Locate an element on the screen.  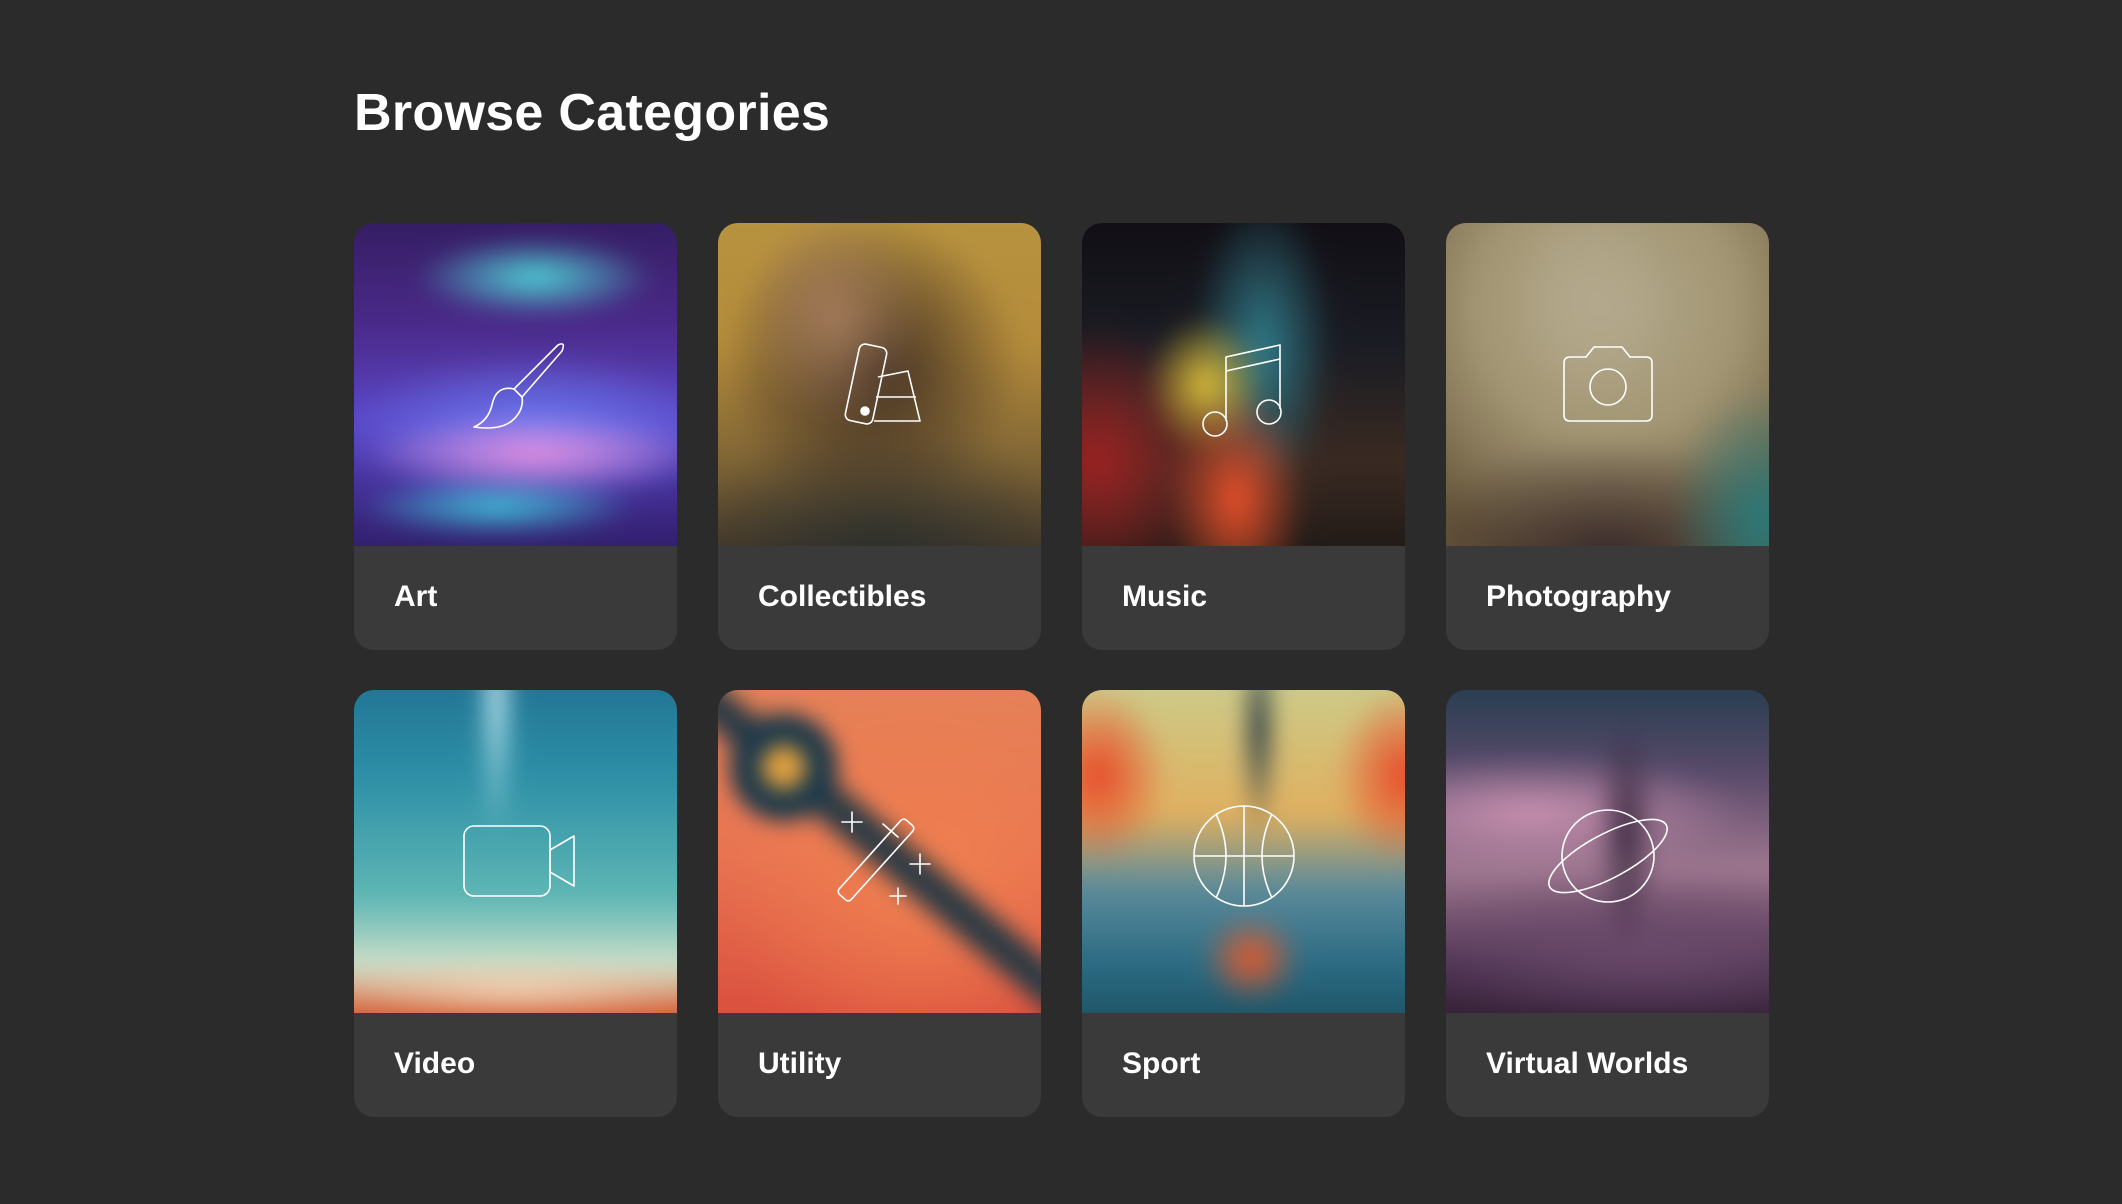
magic-wand-icon is located at coordinates (880, 852).